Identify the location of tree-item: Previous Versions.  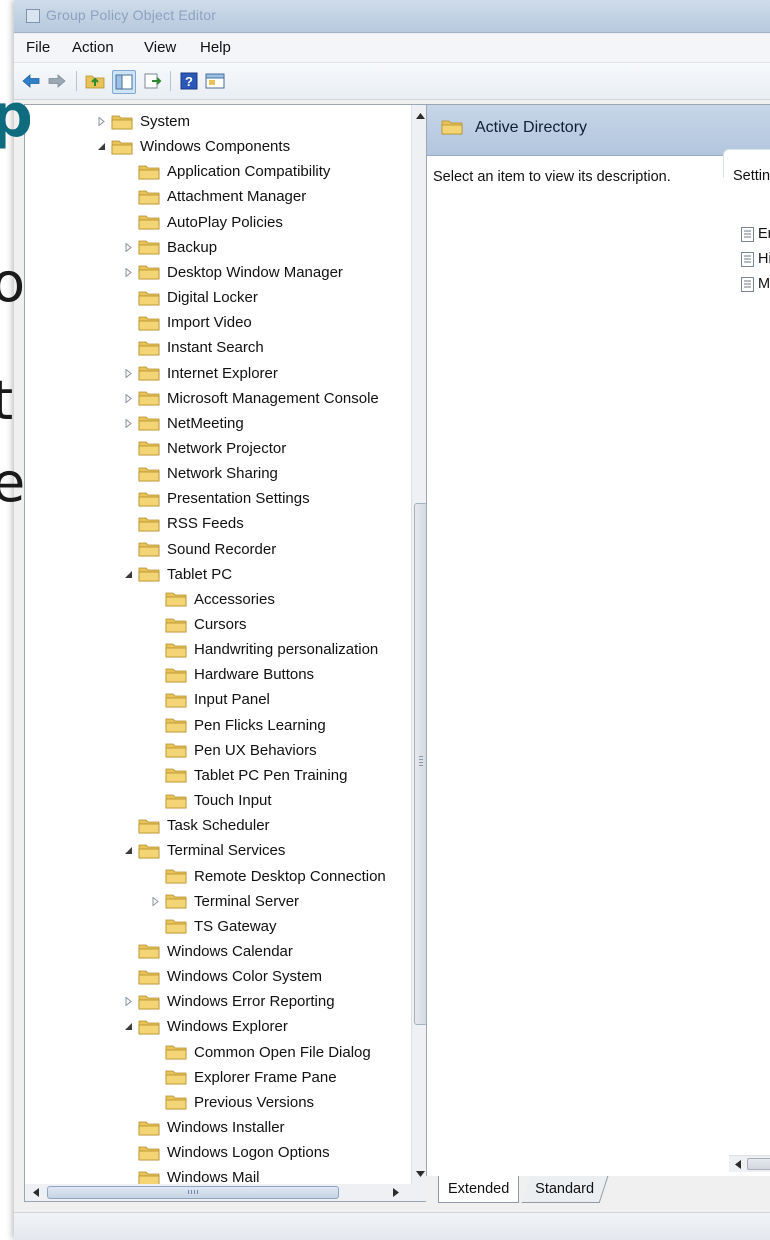
(231, 1102).